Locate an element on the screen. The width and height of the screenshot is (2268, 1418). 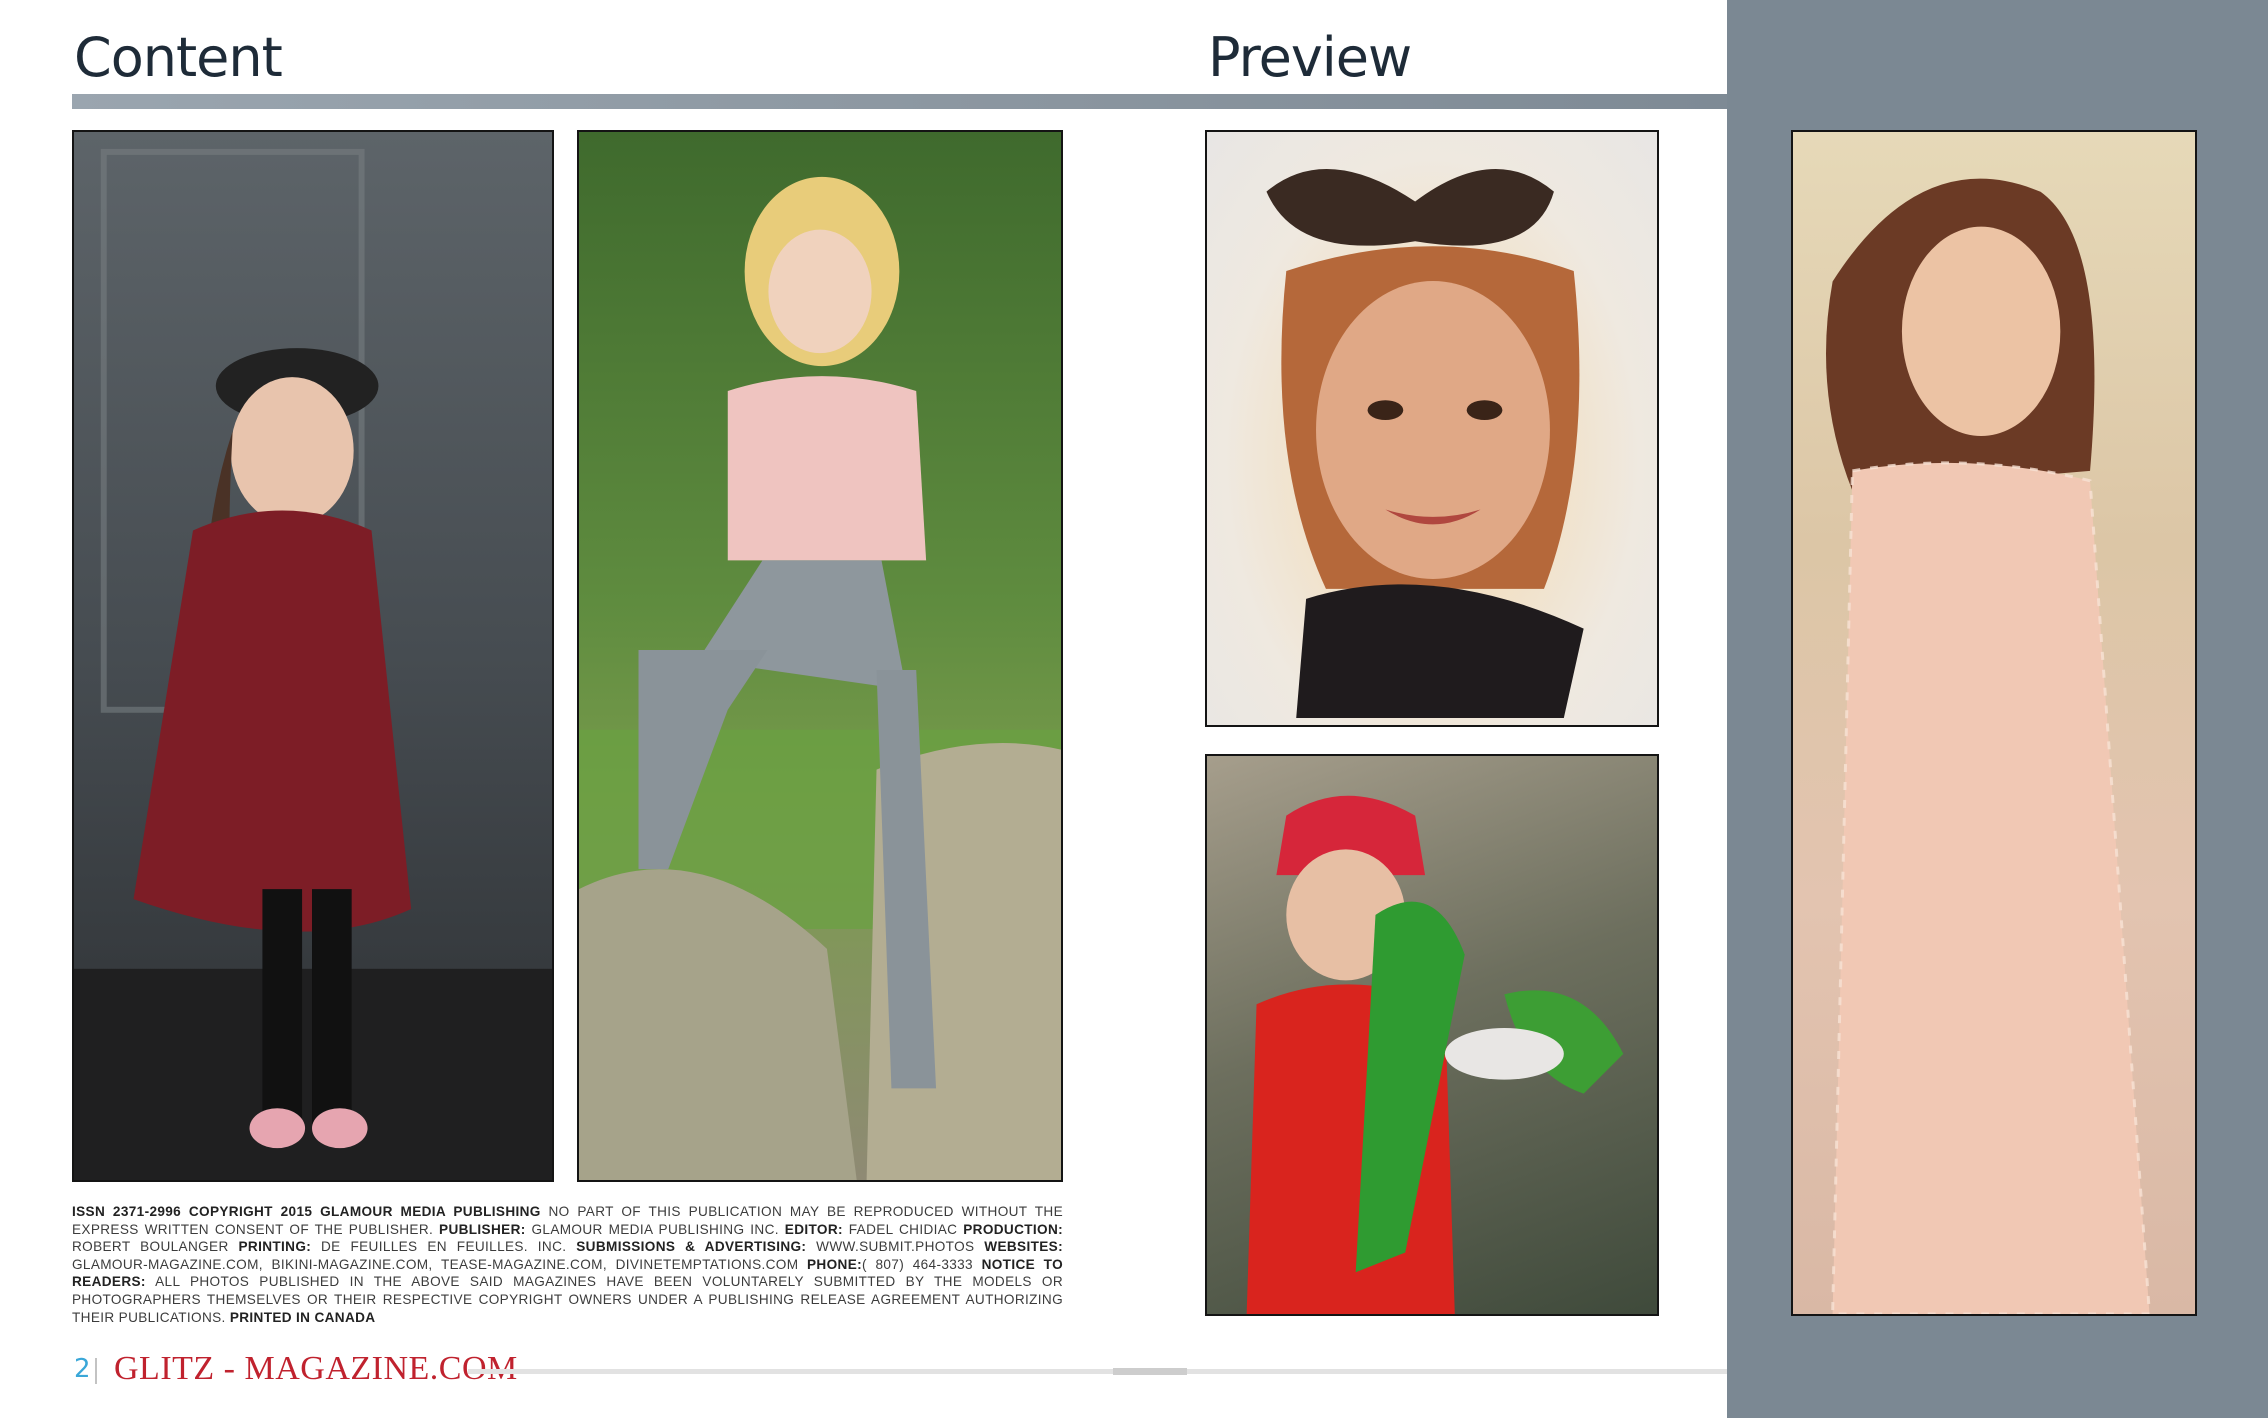
credits-websites-label: WEBSITES: is located at coordinates (1023, 1247).